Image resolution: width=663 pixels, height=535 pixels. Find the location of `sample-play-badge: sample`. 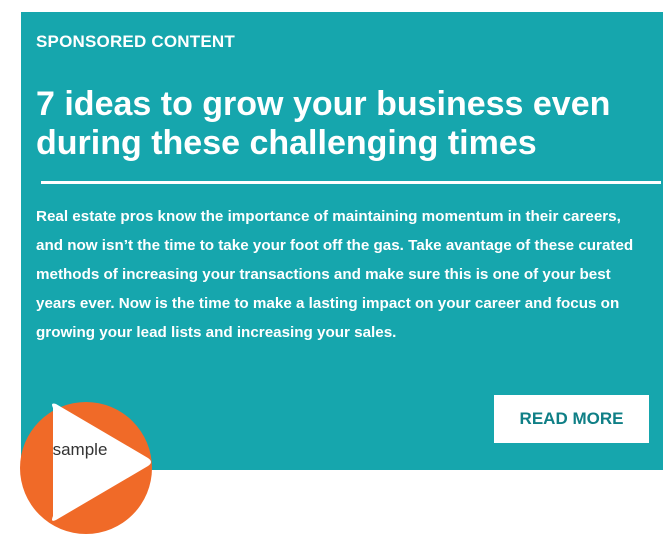

sample-play-badge: sample is located at coordinates (87, 461).